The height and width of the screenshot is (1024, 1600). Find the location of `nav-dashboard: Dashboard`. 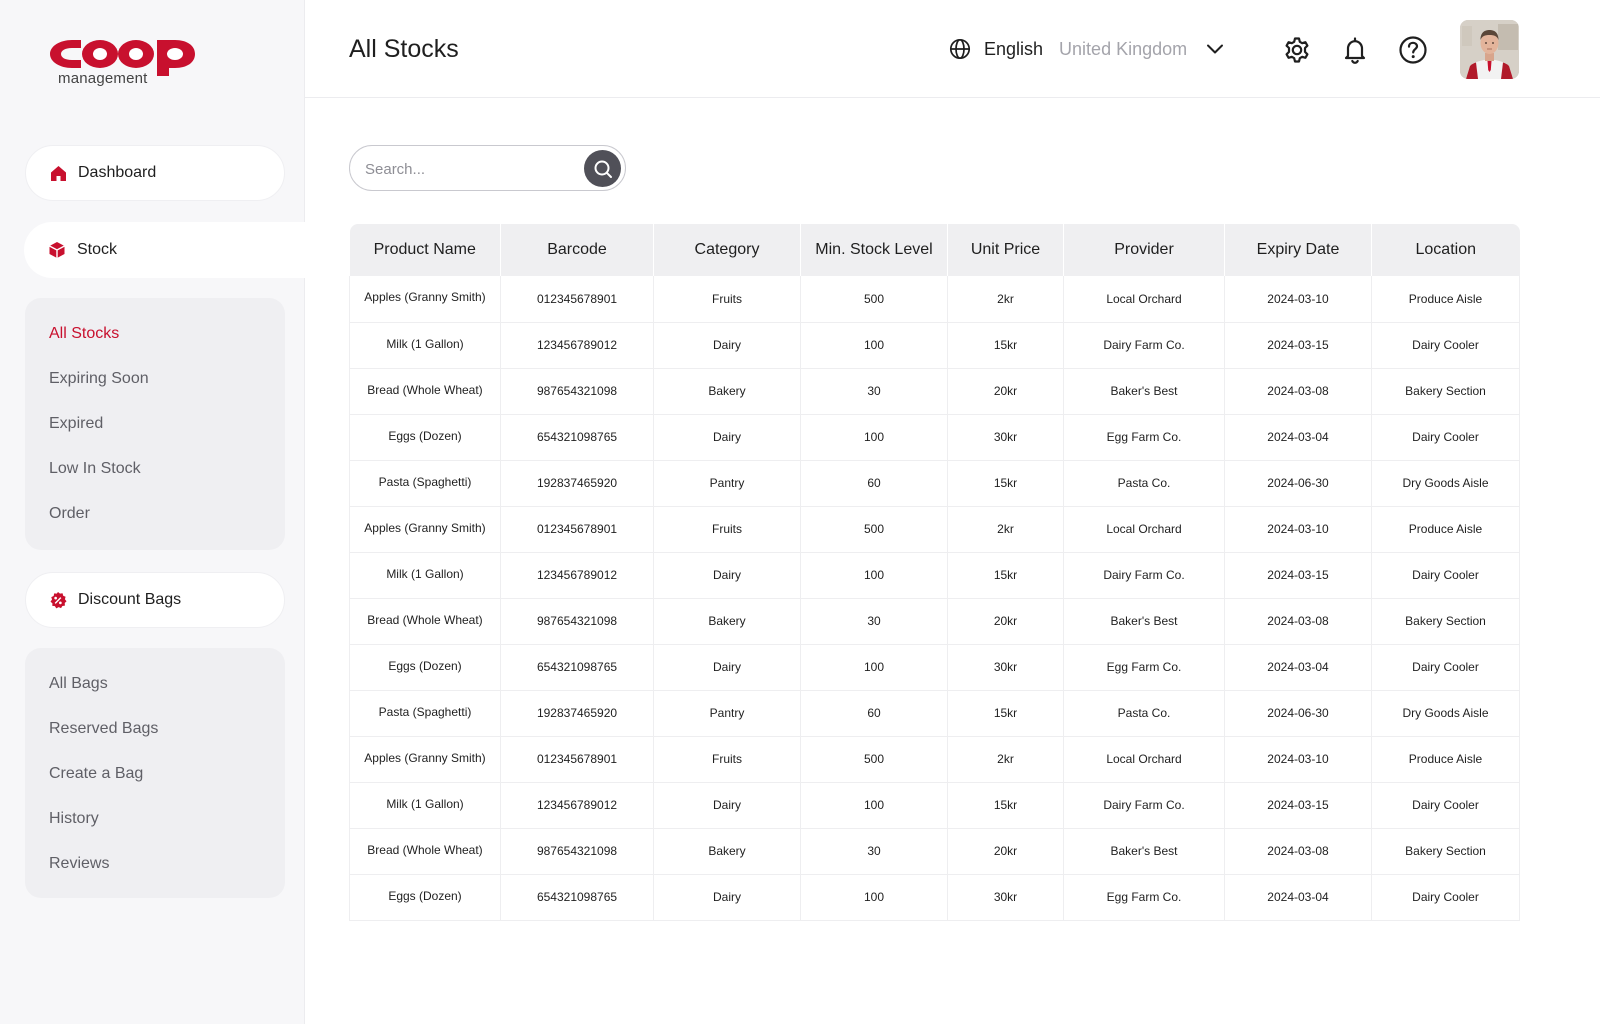

nav-dashboard: Dashboard is located at coordinates (155, 173).